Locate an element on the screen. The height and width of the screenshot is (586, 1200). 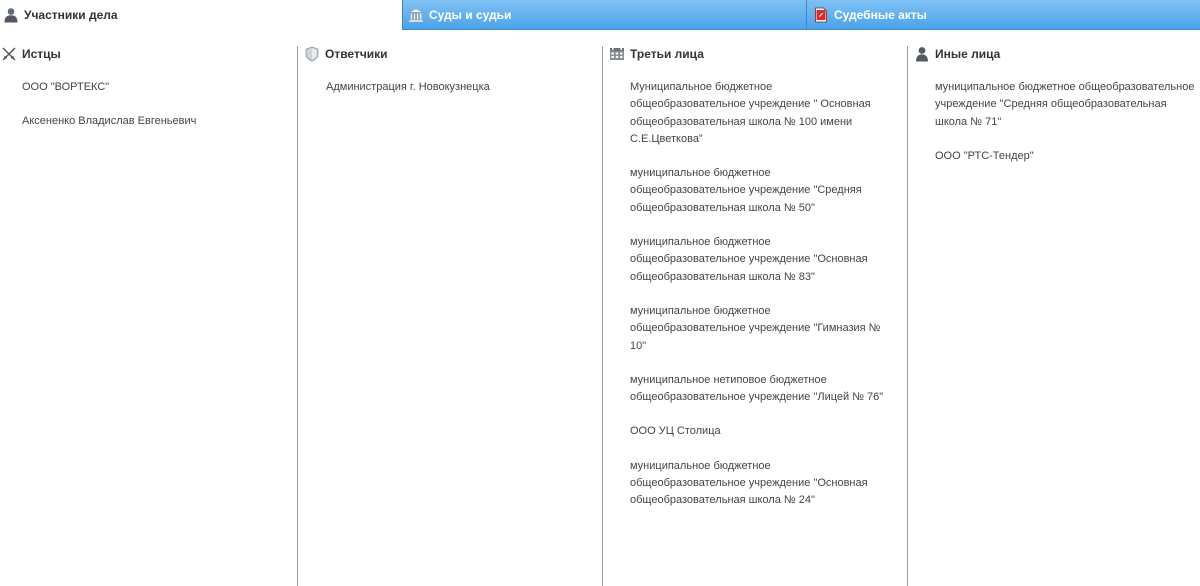
list-item: ООО "РТС-Тендер" is located at coordinates (1066, 156).